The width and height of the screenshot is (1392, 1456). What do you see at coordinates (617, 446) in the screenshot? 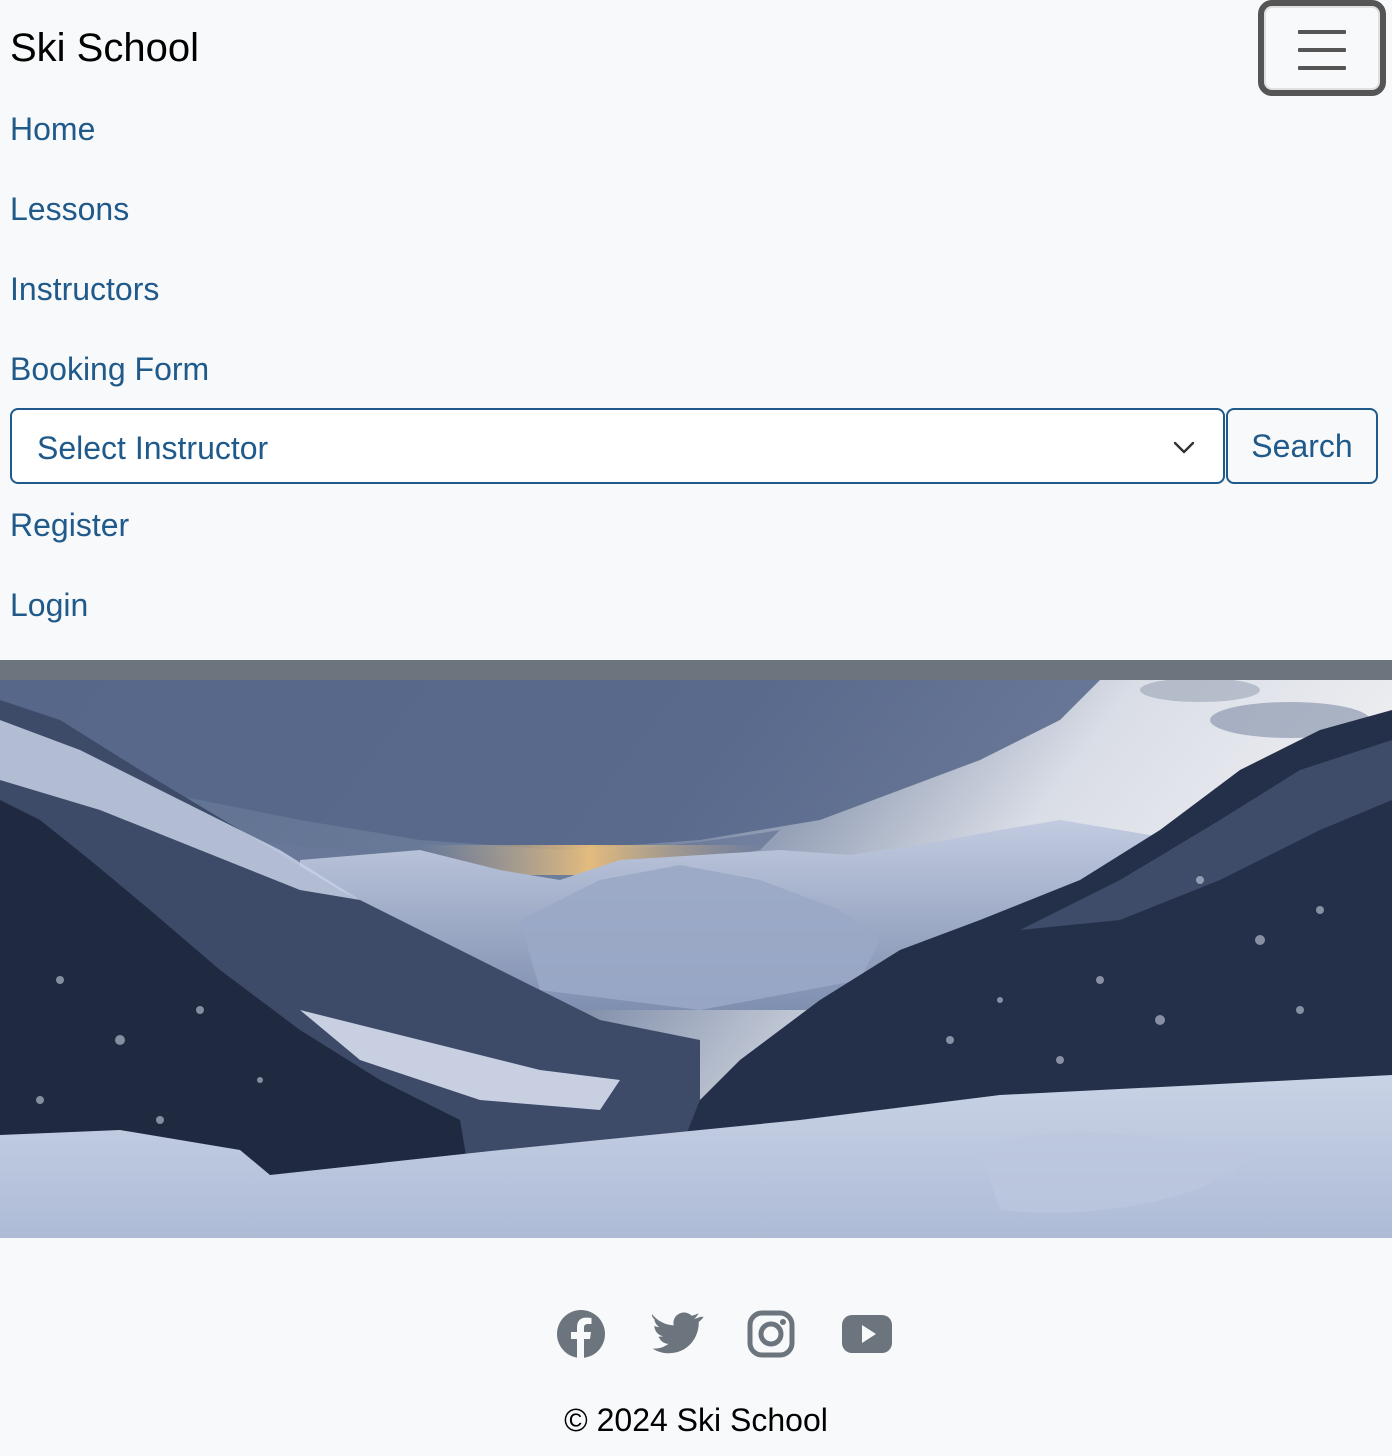
I see `instructor-select: Select Instructor` at bounding box center [617, 446].